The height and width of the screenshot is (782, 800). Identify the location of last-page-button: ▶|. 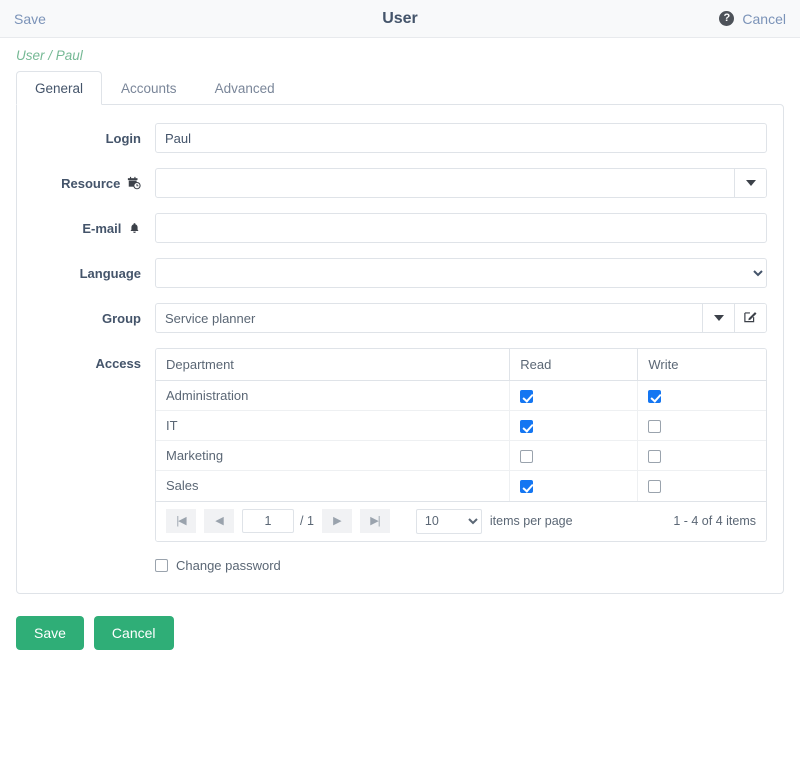
(374, 521).